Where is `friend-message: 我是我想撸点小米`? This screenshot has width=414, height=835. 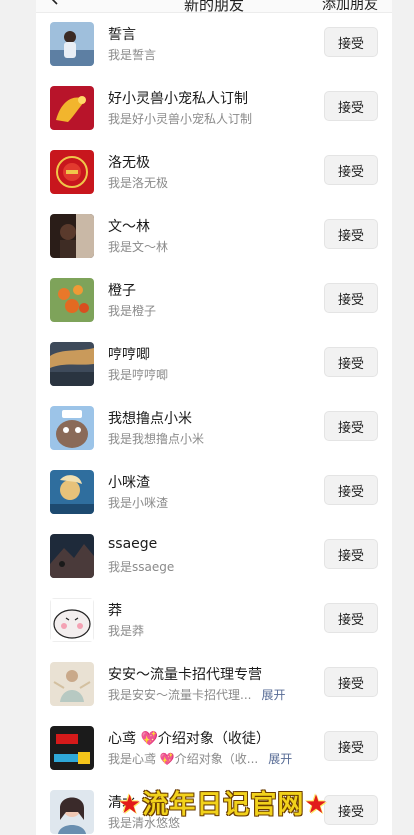 friend-message: 我是我想撸点小米 is located at coordinates (156, 439).